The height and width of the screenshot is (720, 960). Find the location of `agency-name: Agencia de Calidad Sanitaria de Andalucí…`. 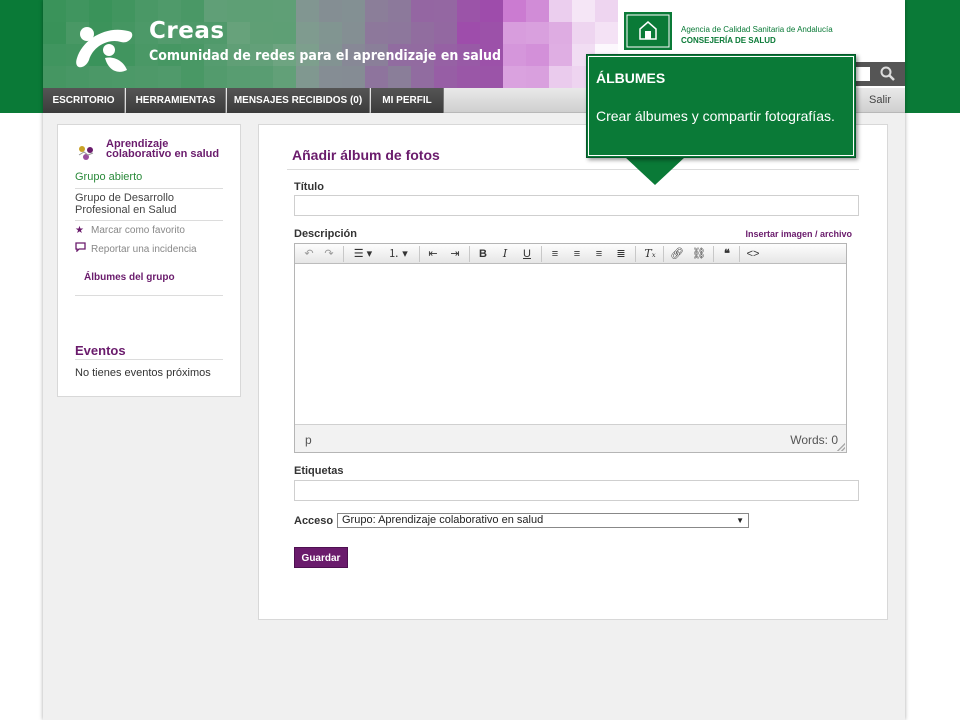

agency-name: Agencia de Calidad Sanitaria de Andalucí… is located at coordinates (757, 29).